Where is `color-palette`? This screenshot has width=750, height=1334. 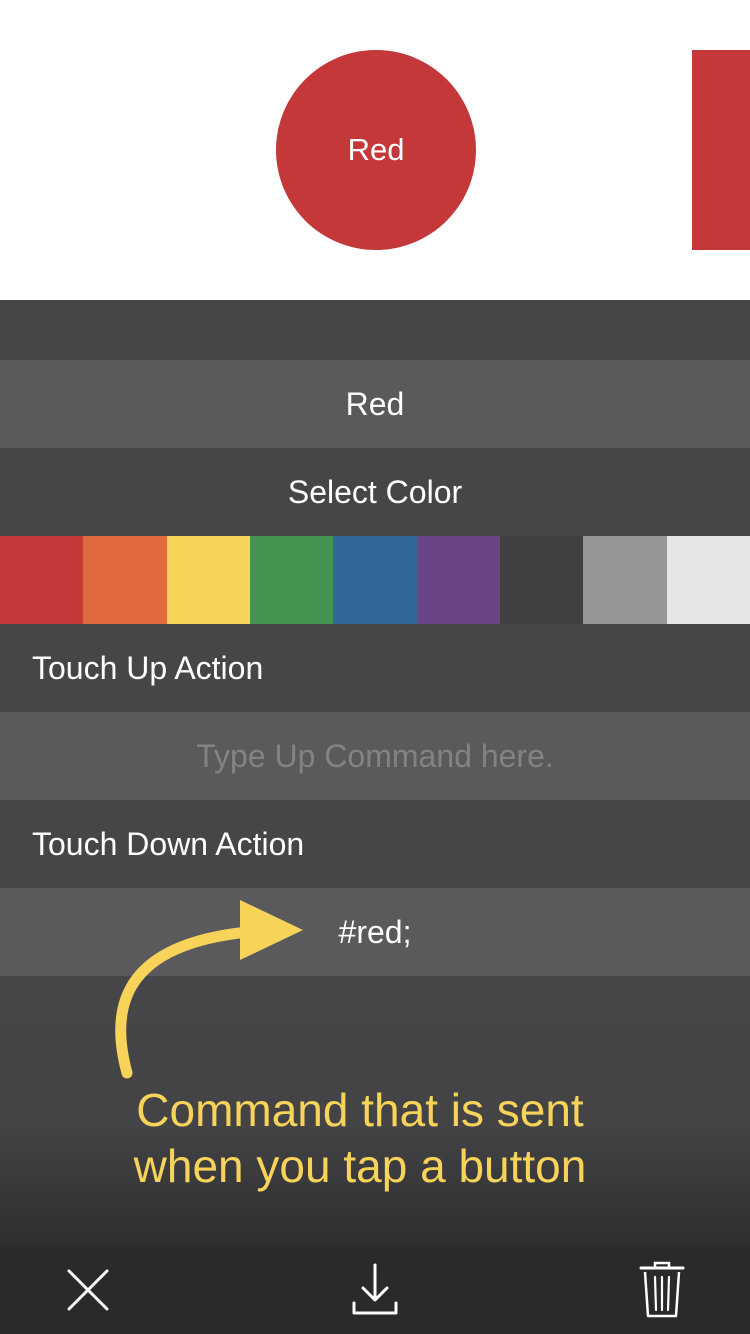 color-palette is located at coordinates (375, 580).